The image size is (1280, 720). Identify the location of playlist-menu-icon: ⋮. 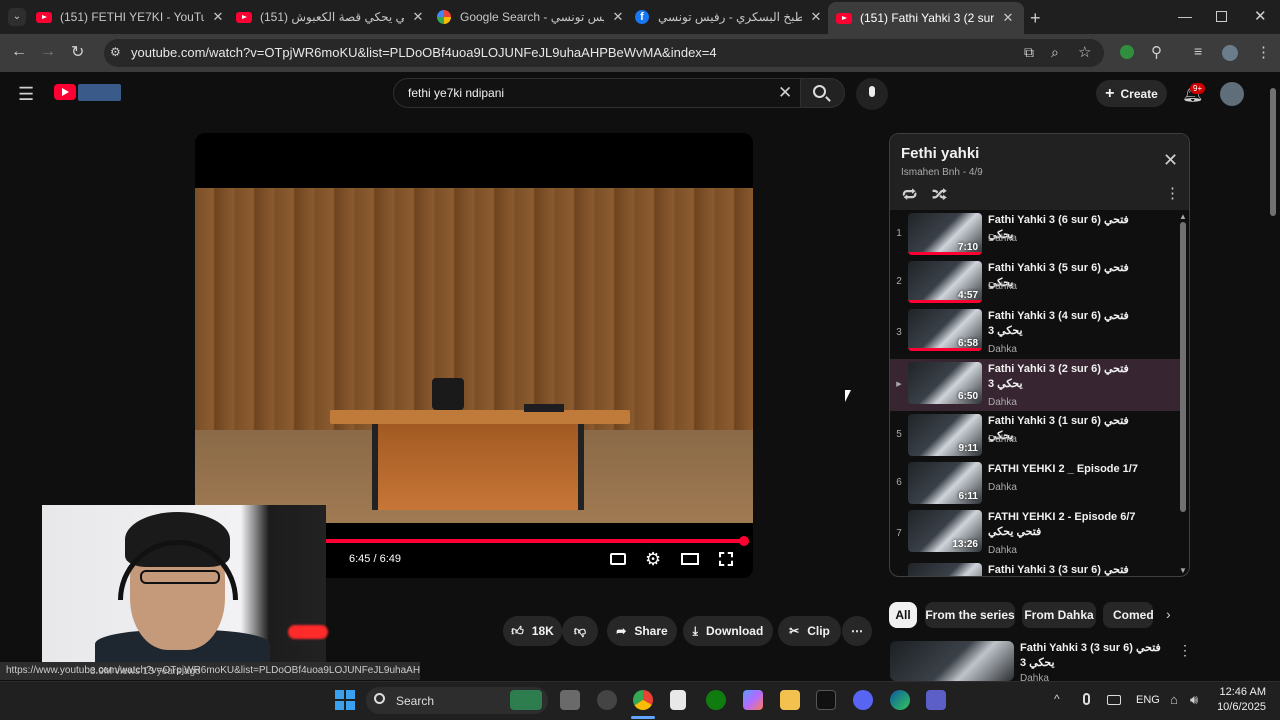
(1172, 193).